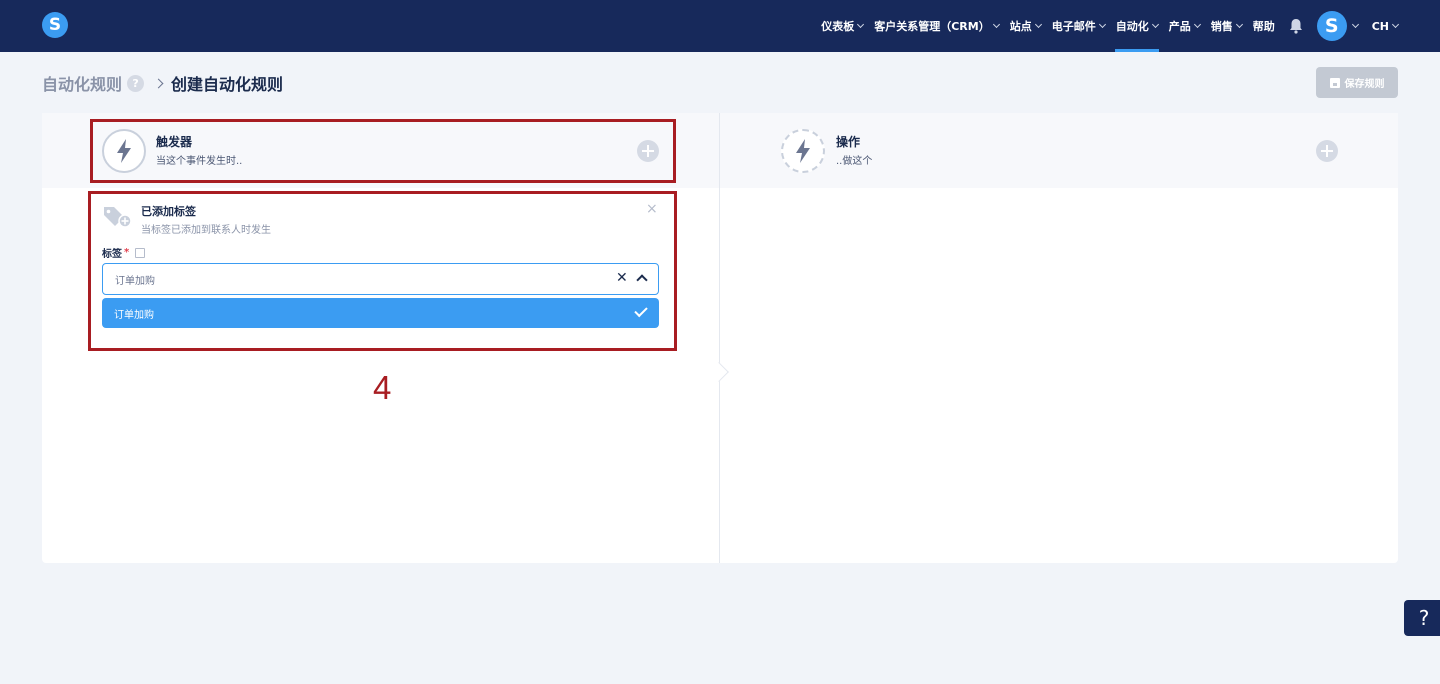 Image resolution: width=1440 pixels, height=684 pixels. I want to click on nav-help: 帮助, so click(1264, 26).